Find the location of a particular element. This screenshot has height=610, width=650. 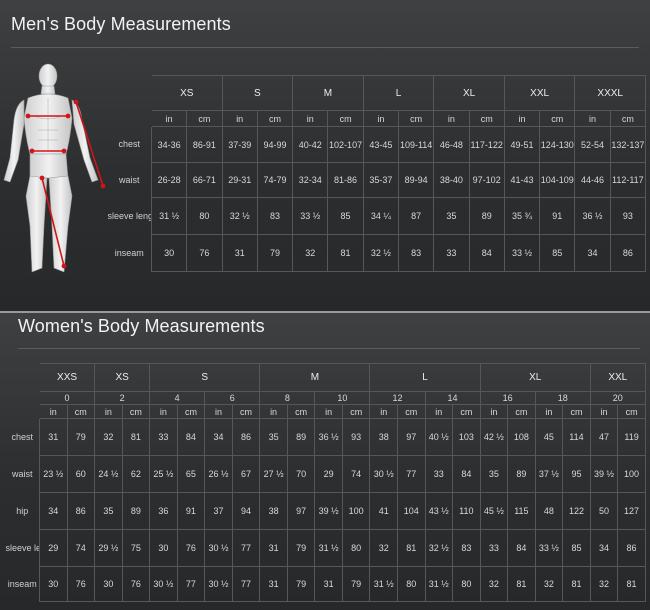

size-number-header: 14 is located at coordinates (452, 398).